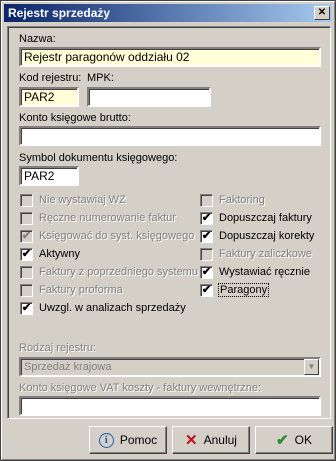  I want to click on nazwa-label: Nazwa:, so click(37, 39).